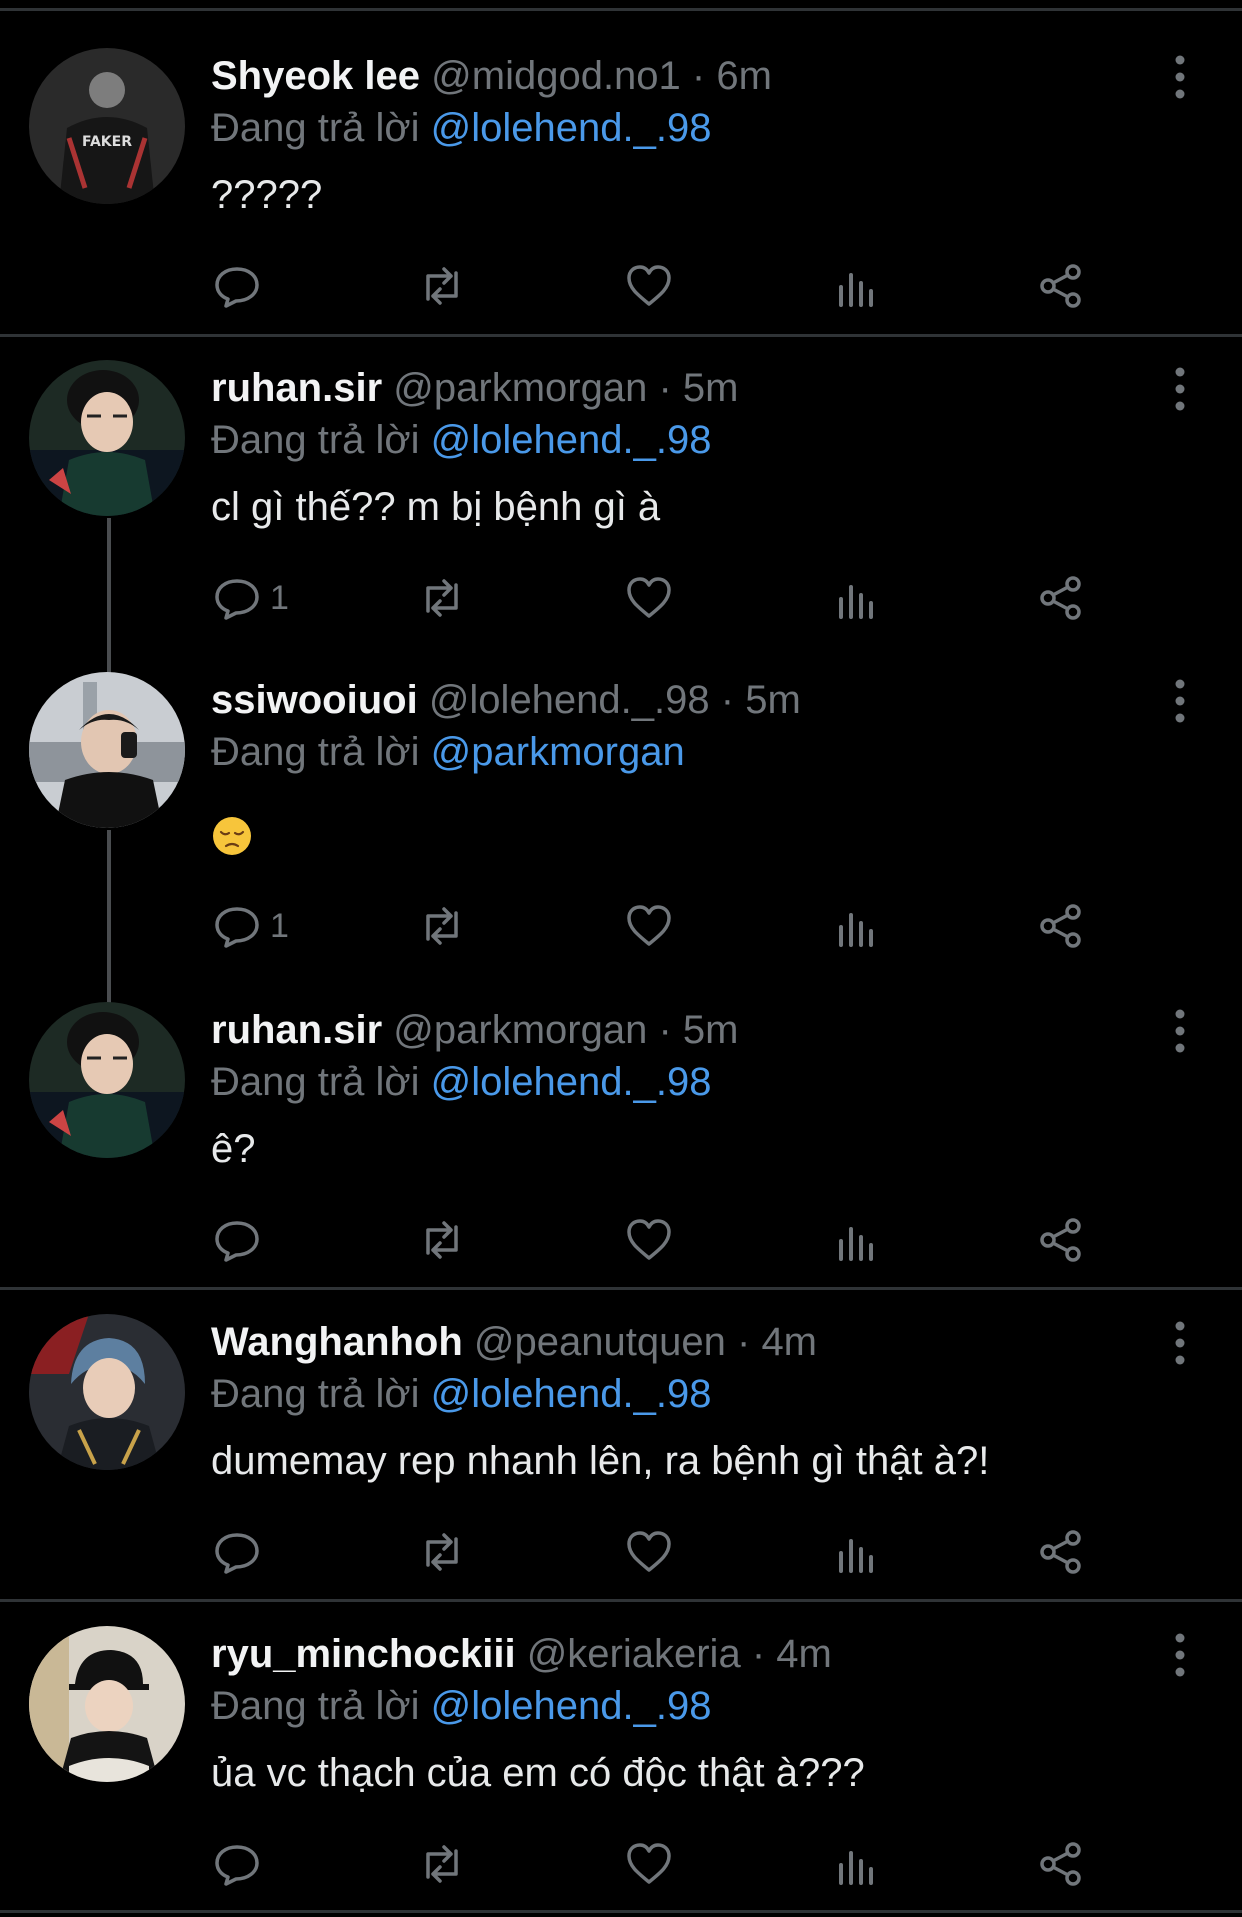  I want to click on tweet-header: ssiwooiuoi @lolehend._.98 · 5m, so click(506, 700).